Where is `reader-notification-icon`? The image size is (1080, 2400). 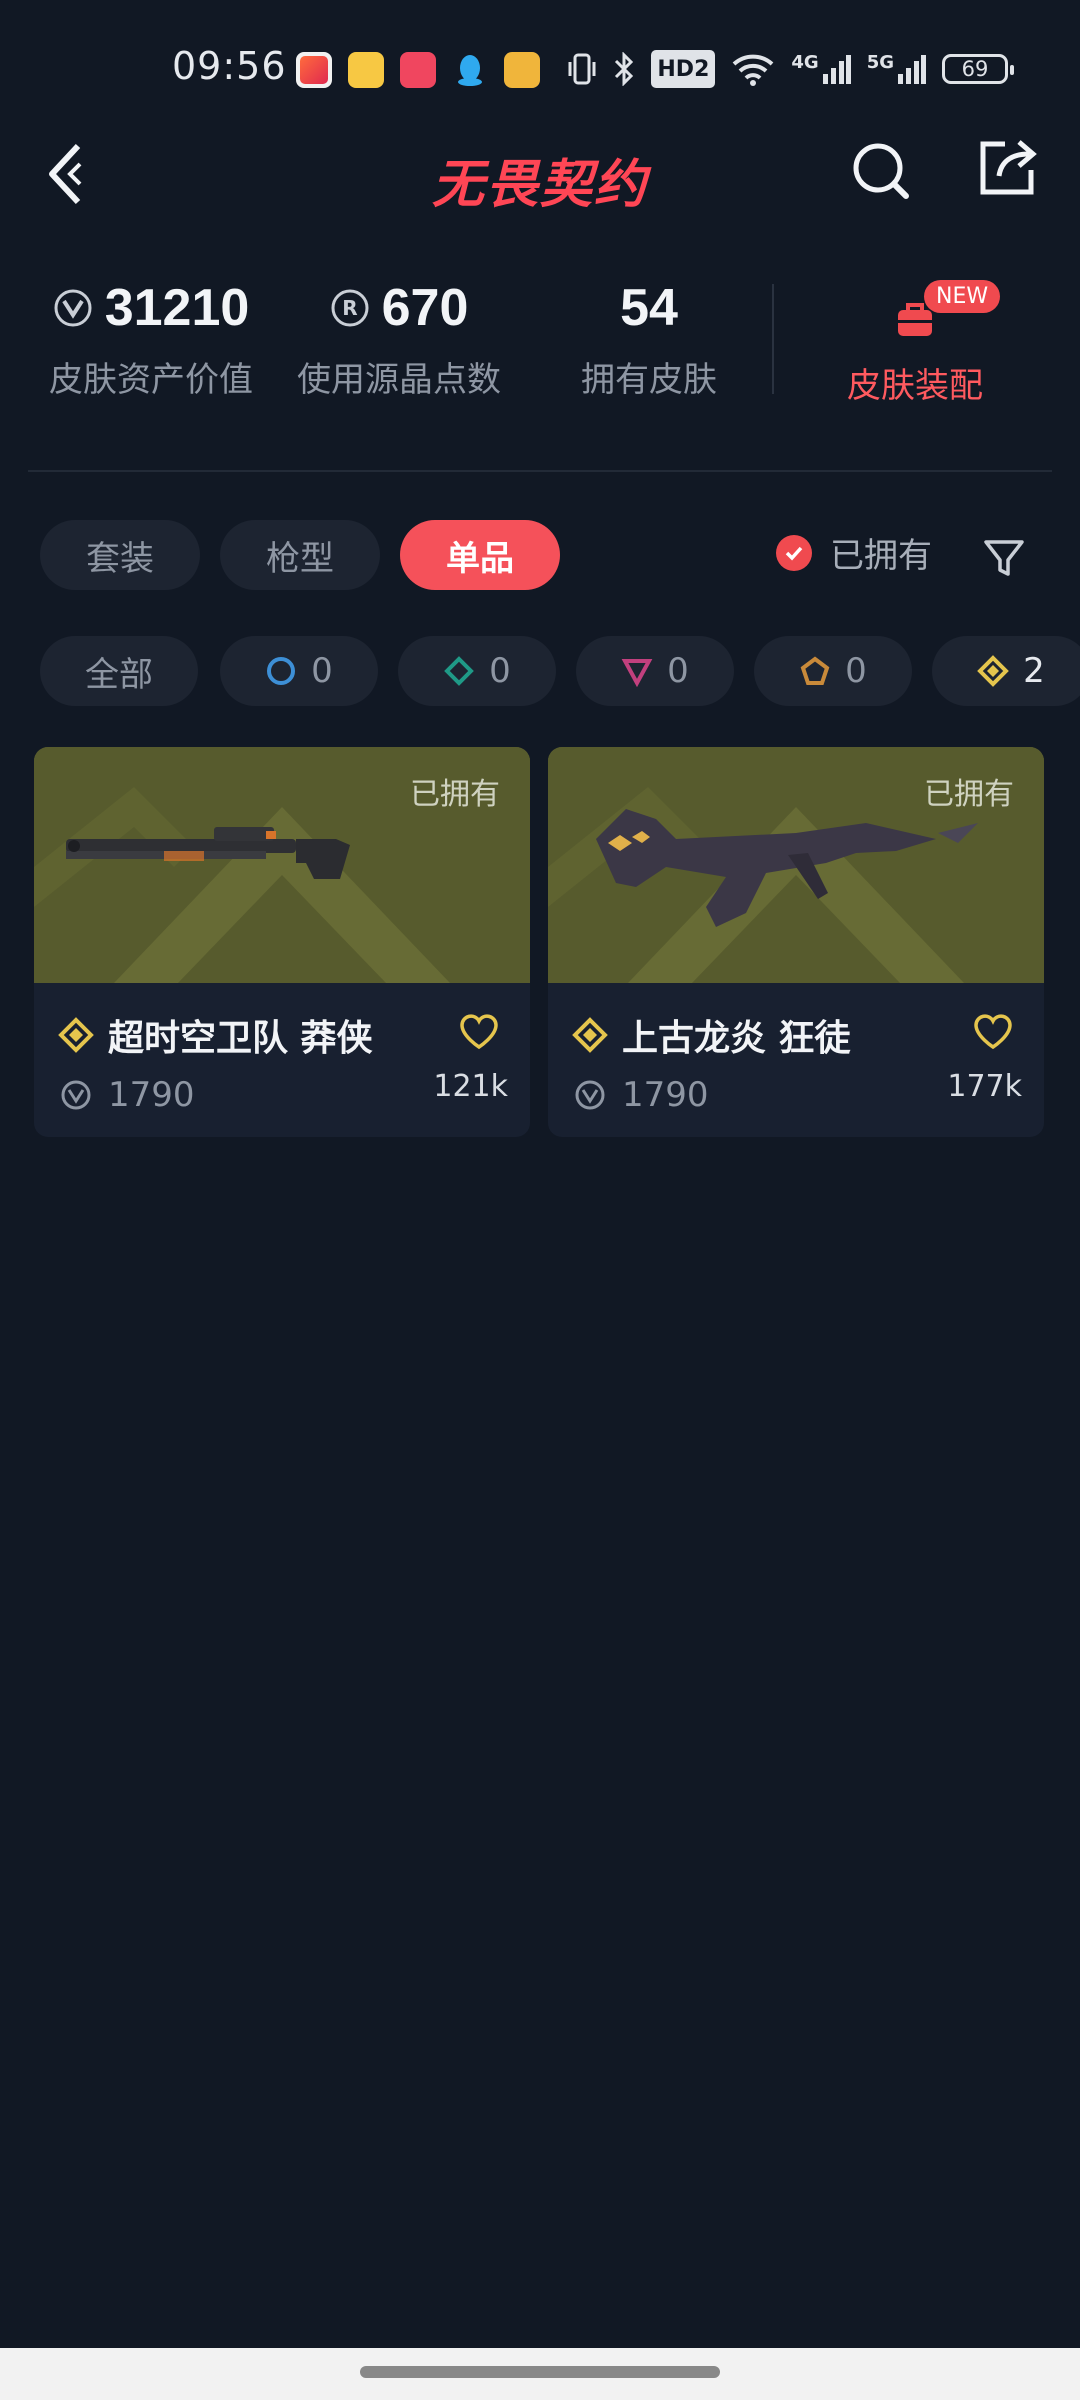
reader-notification-icon is located at coordinates (366, 70).